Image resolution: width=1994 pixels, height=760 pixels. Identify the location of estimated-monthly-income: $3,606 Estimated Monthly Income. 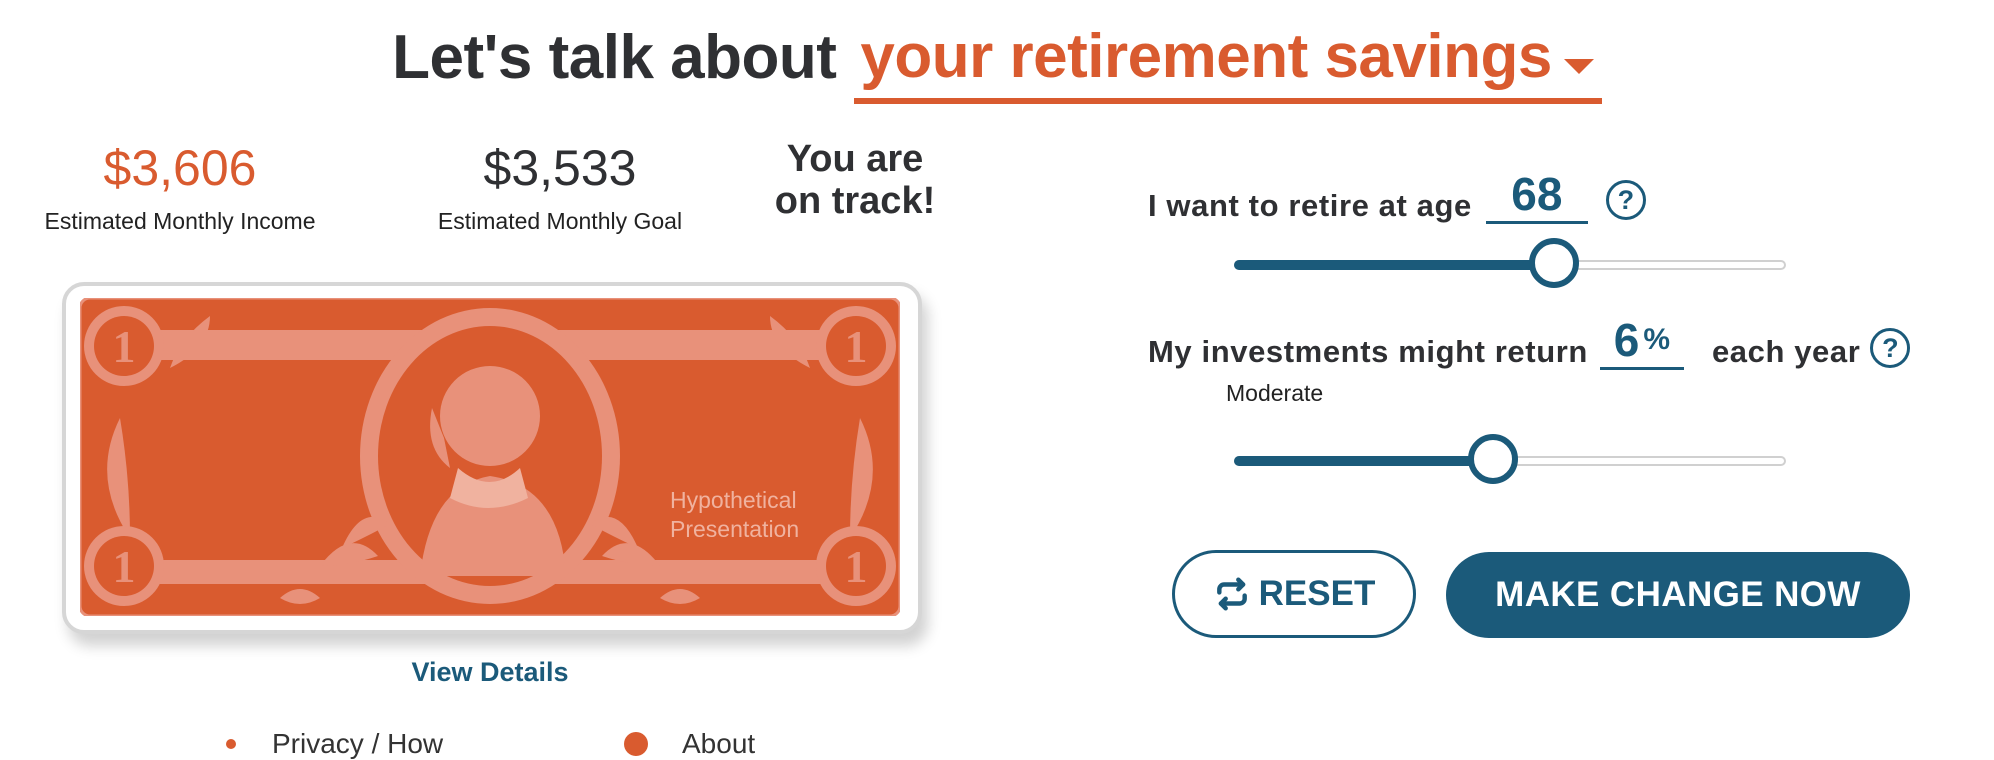
(180, 186).